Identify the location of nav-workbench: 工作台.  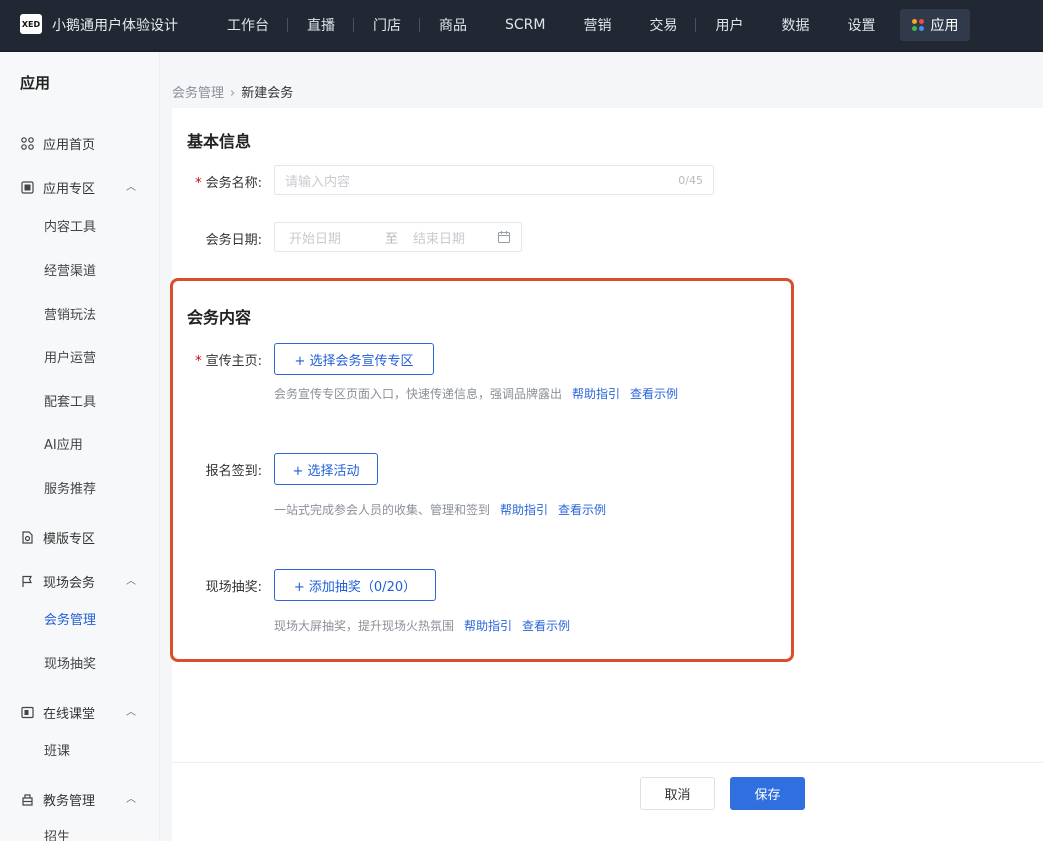
(248, 25).